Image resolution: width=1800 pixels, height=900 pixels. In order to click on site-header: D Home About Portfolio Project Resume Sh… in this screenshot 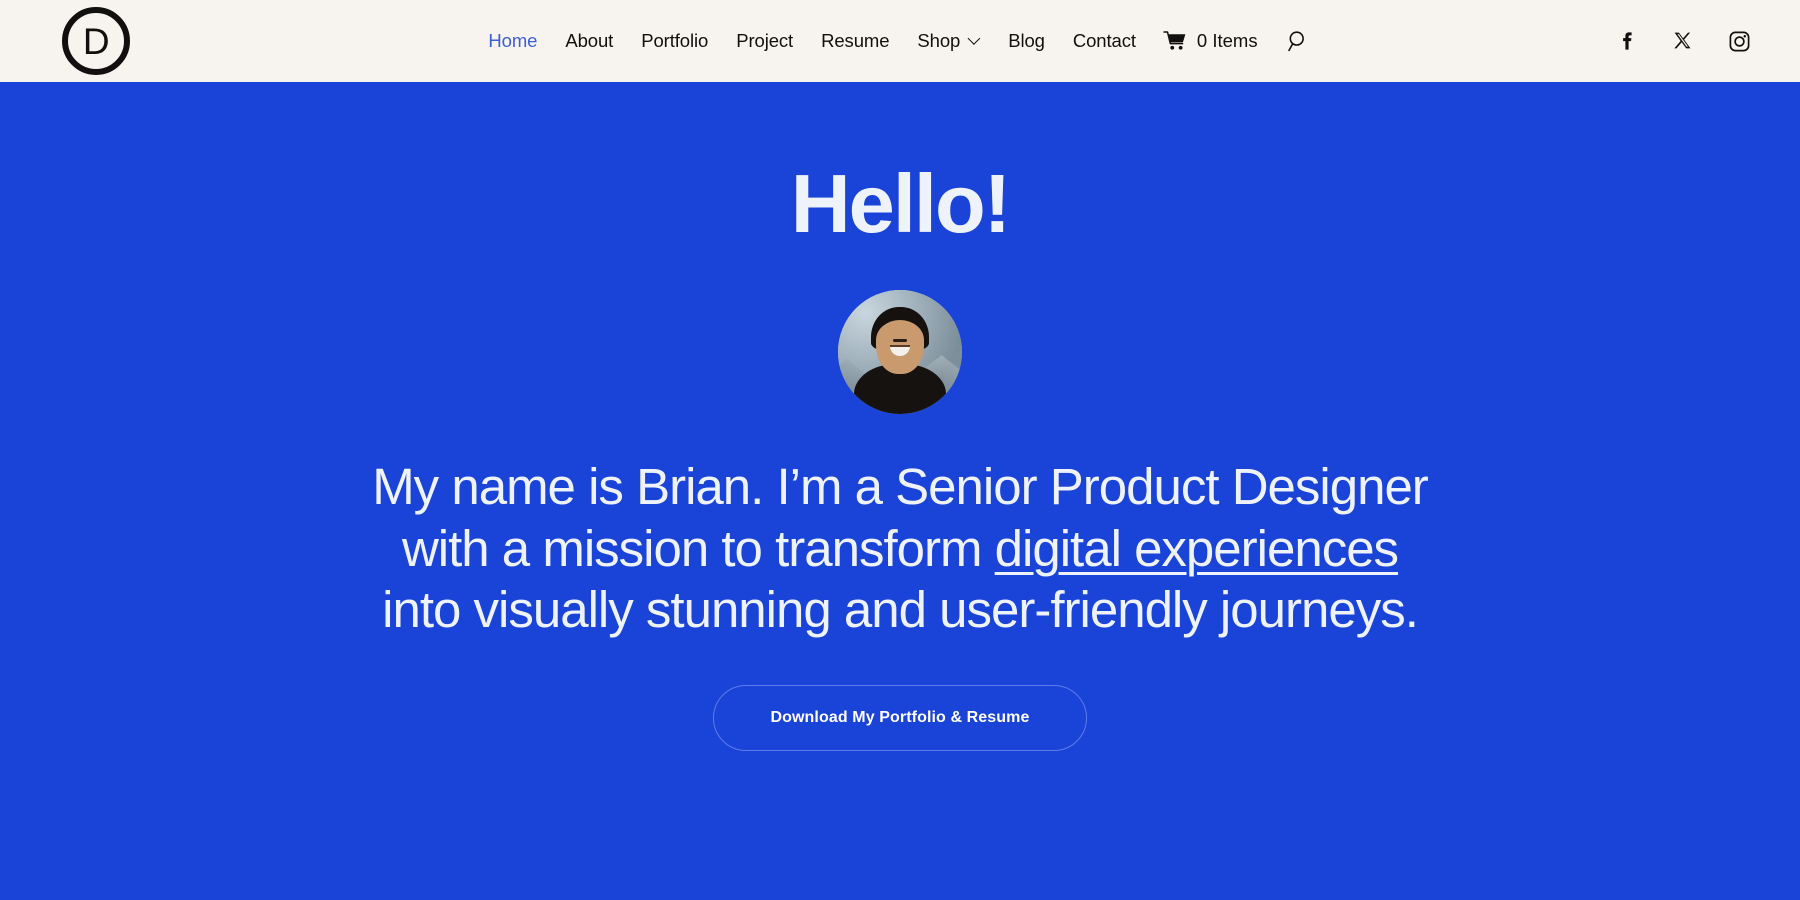, I will do `click(900, 41)`.